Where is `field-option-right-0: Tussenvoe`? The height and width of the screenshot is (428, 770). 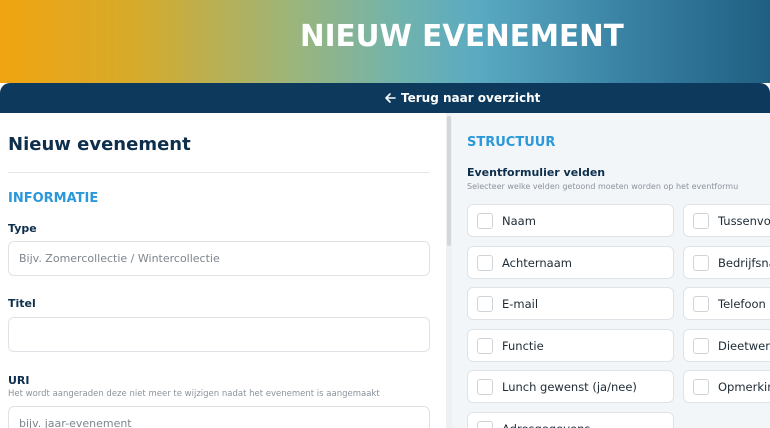 field-option-right-0: Tussenvoe is located at coordinates (726, 220).